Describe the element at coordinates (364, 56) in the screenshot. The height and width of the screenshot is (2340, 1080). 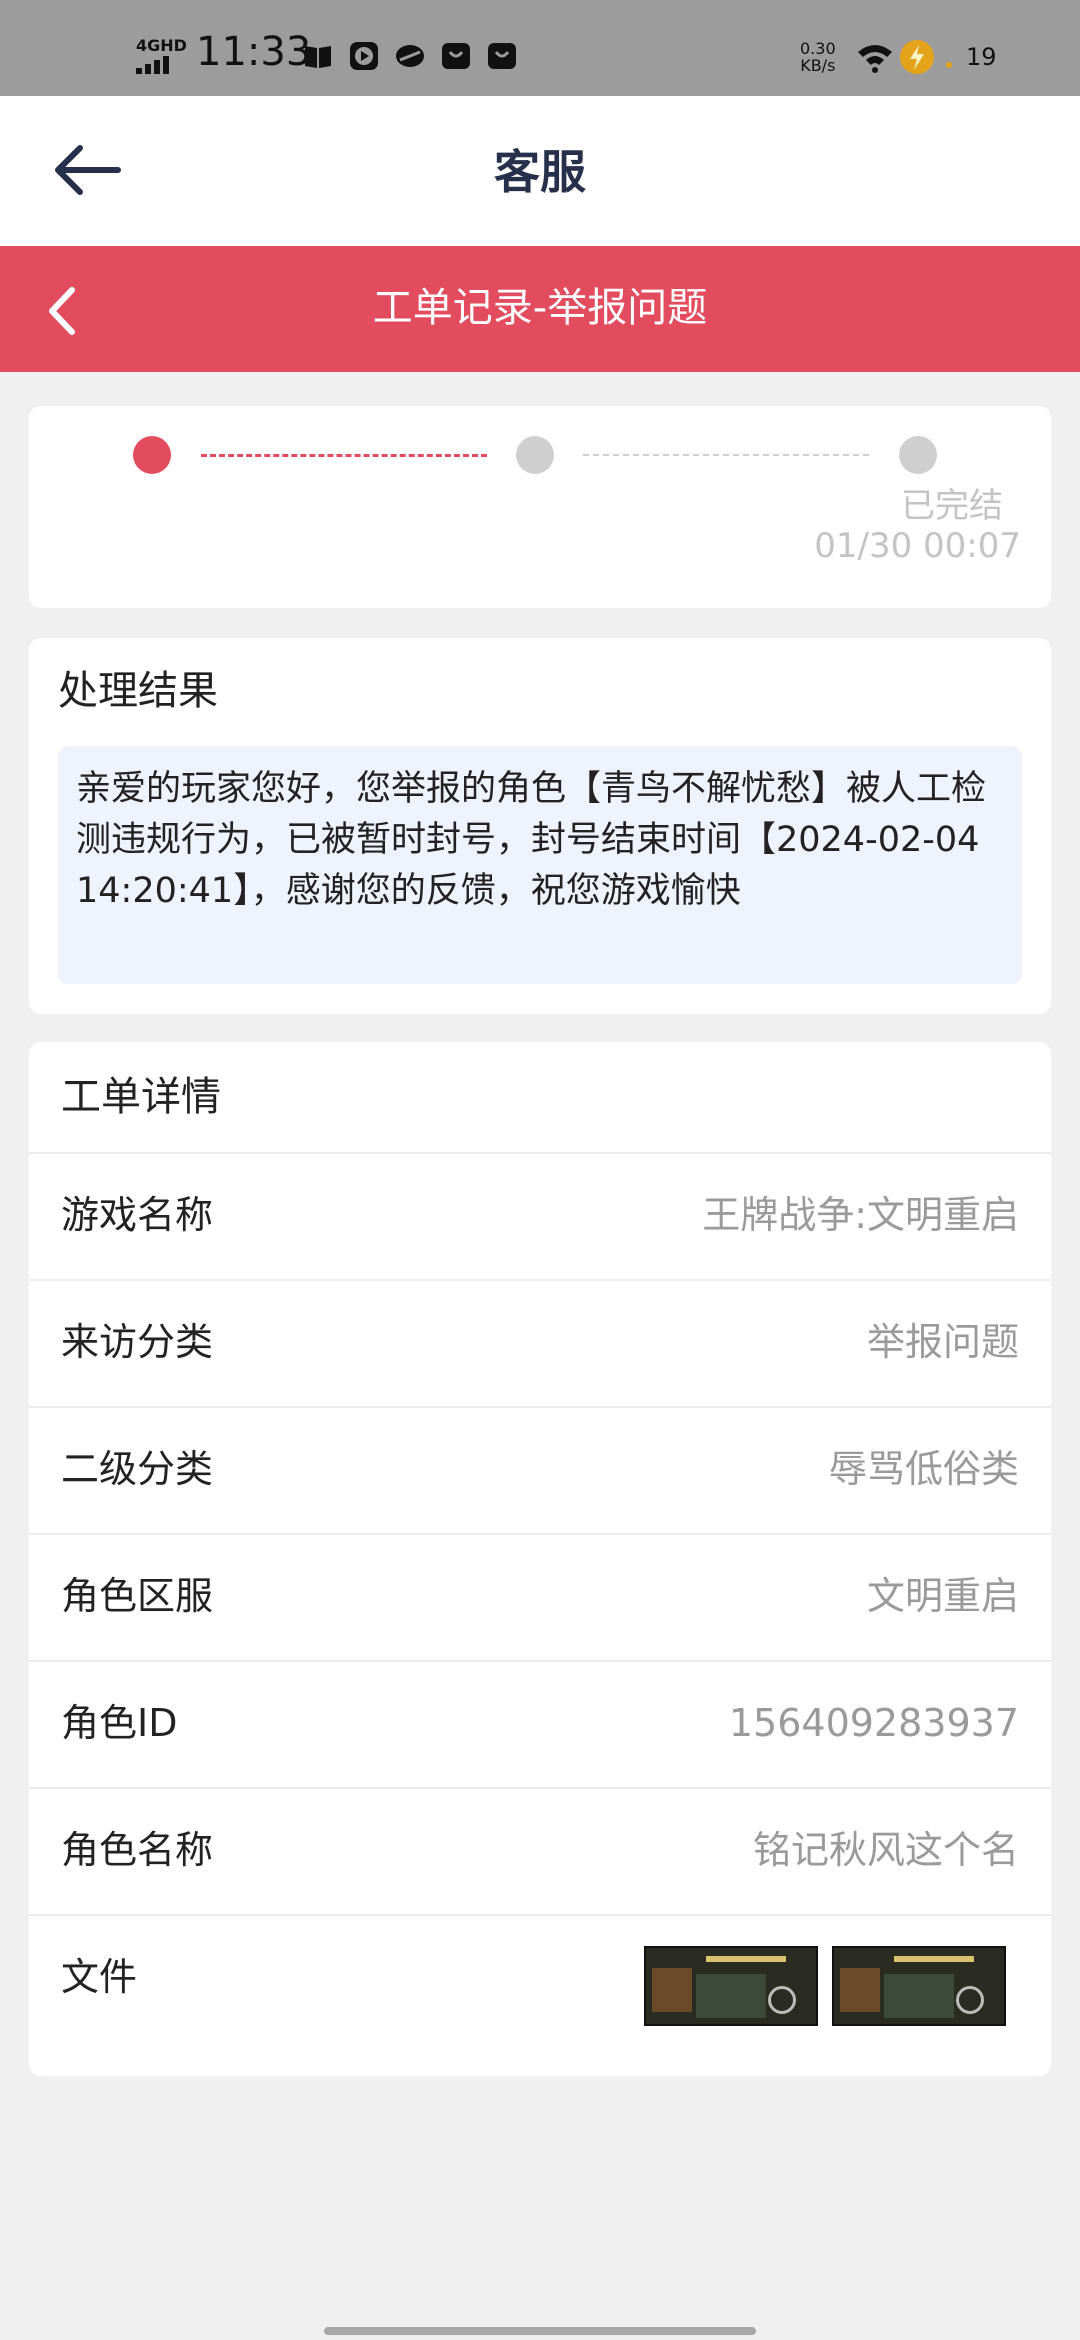
I see `video-icon` at that location.